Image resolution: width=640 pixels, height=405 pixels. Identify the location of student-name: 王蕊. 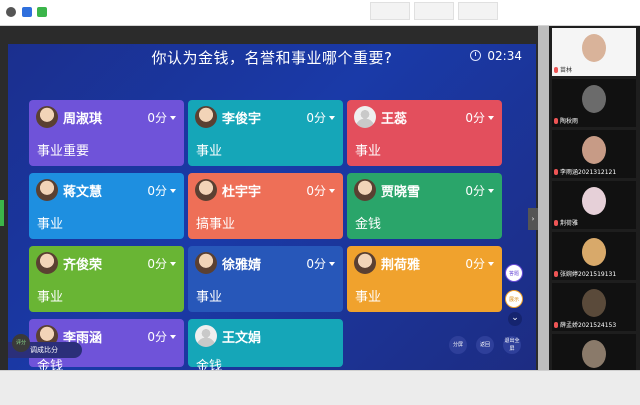
(394, 119).